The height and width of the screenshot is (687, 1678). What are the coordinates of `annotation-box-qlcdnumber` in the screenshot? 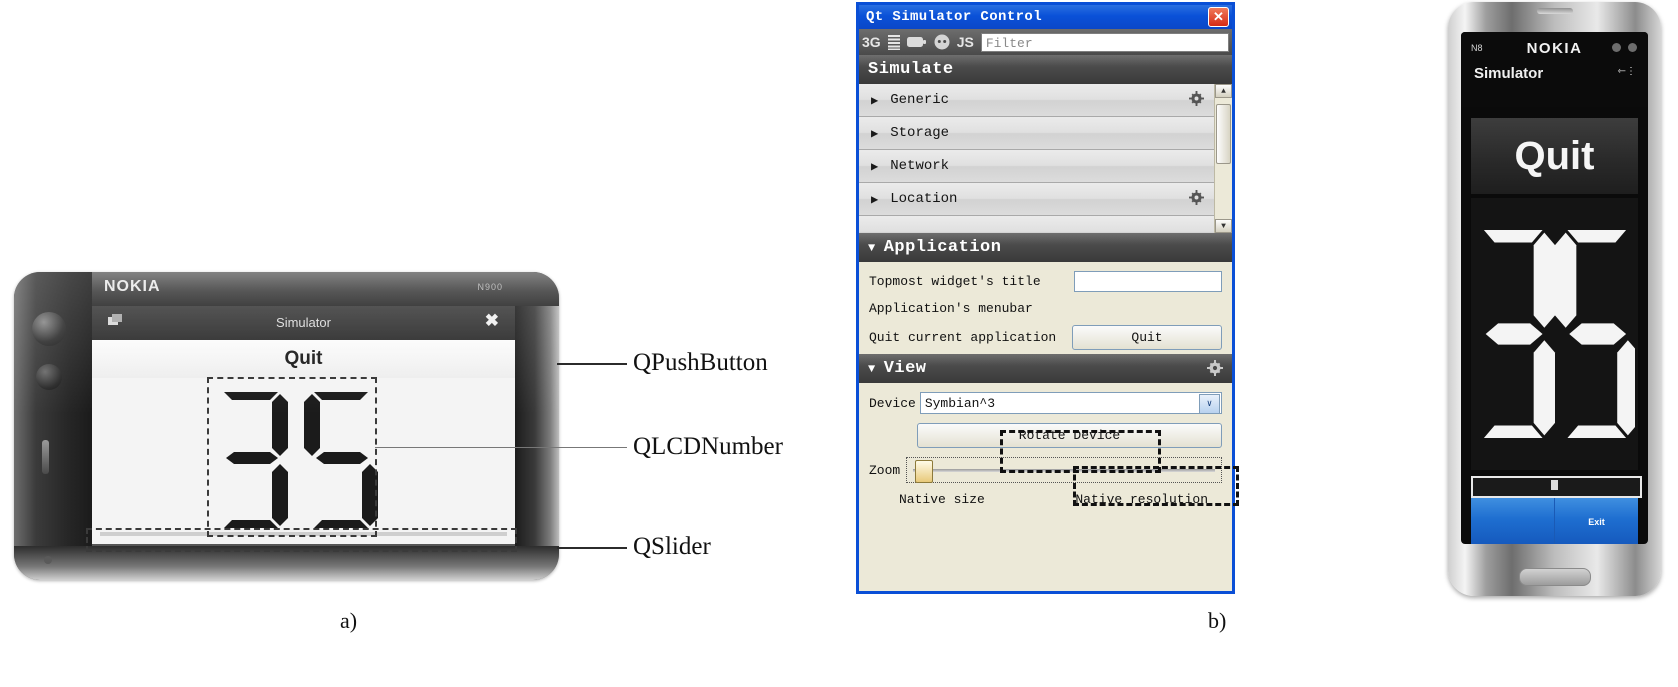 It's located at (292, 457).